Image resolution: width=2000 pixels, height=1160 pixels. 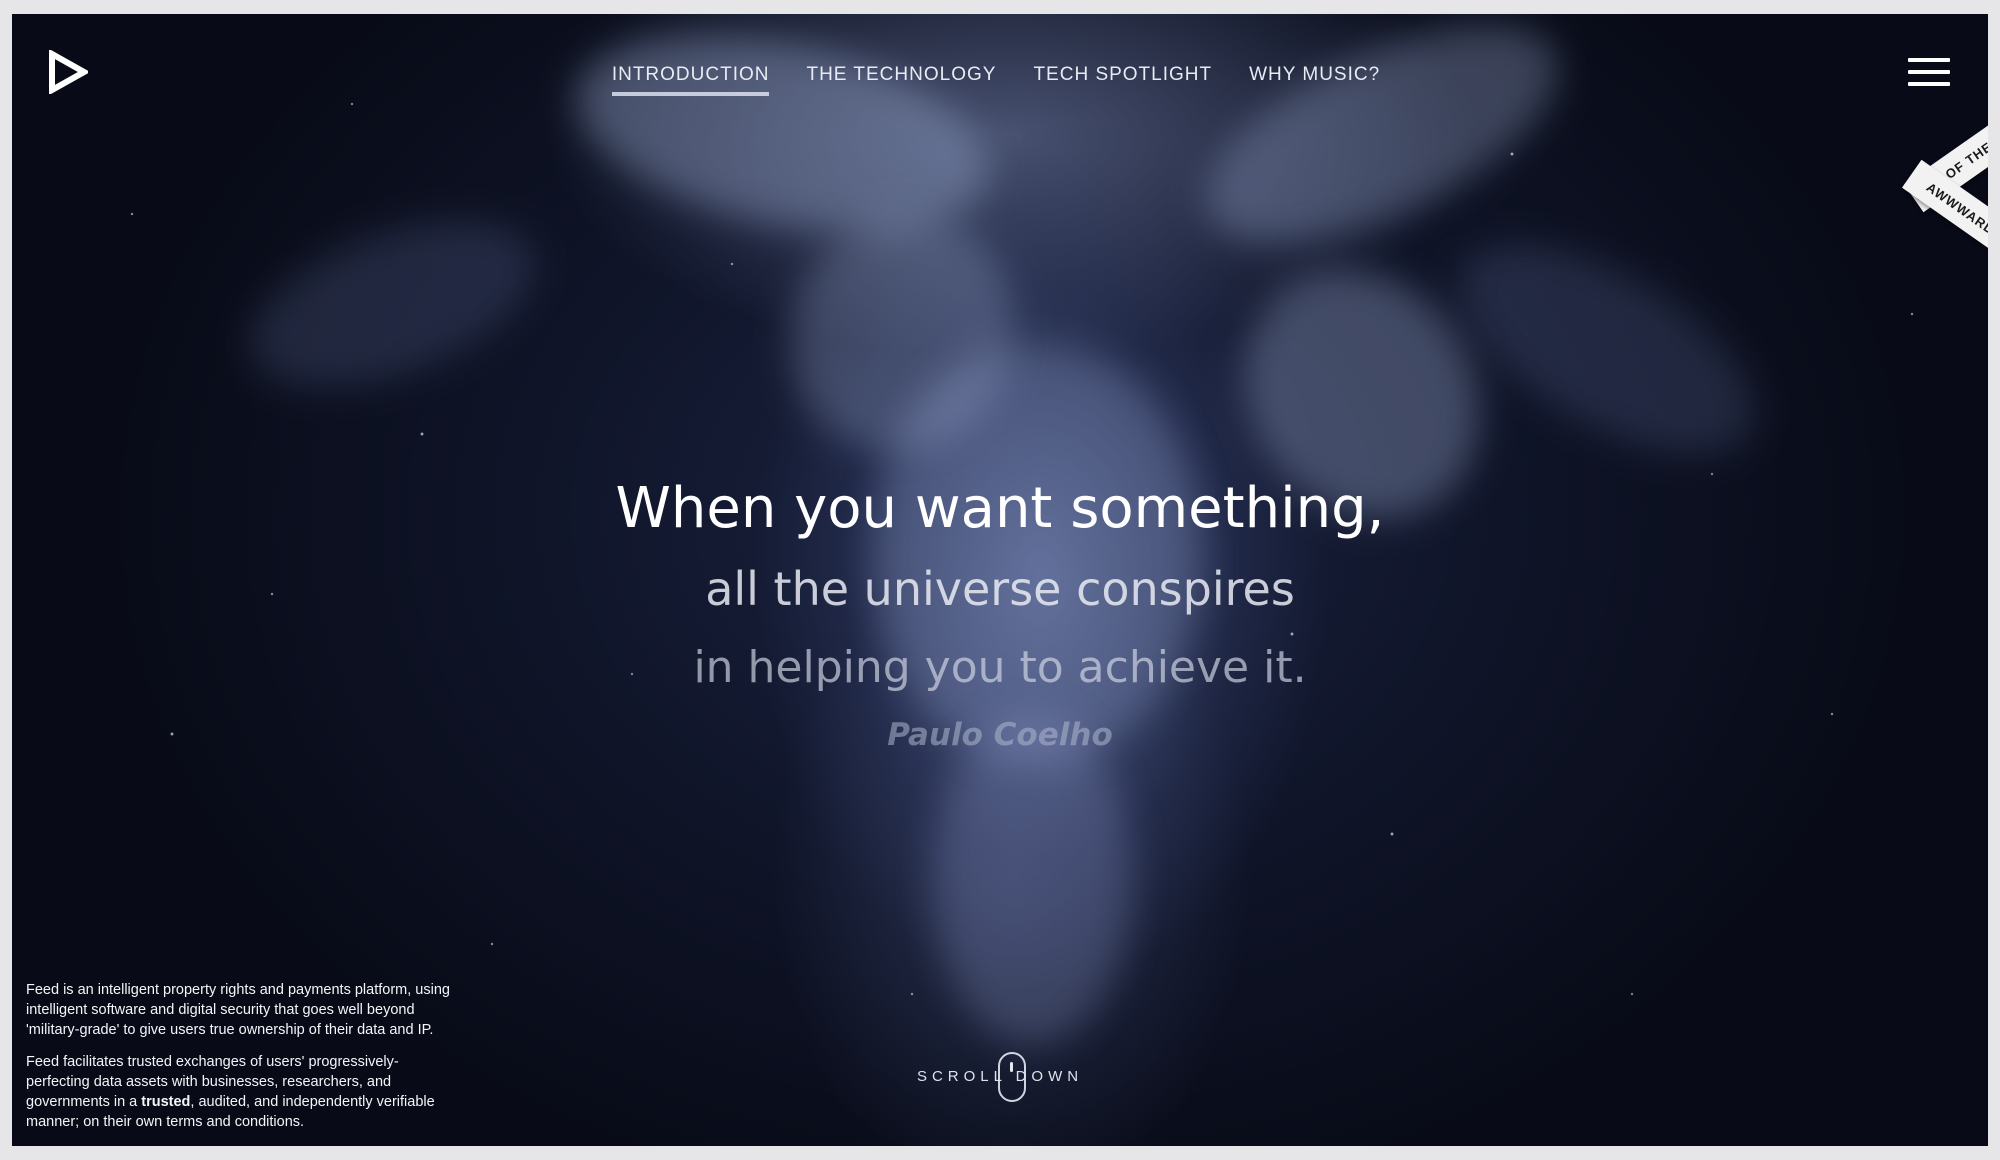 What do you see at coordinates (1940, 194) in the screenshot?
I see `awwwards-badge: SITE OF THE DAY AWWWARDS` at bounding box center [1940, 194].